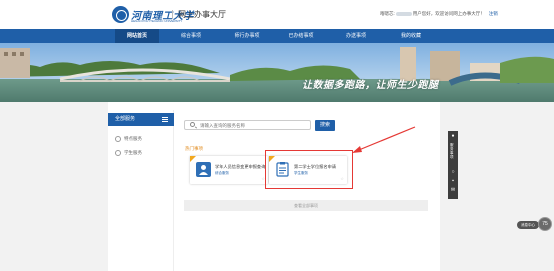 The image size is (554, 271). I want to click on floating-circle-button: 75, so click(545, 224).